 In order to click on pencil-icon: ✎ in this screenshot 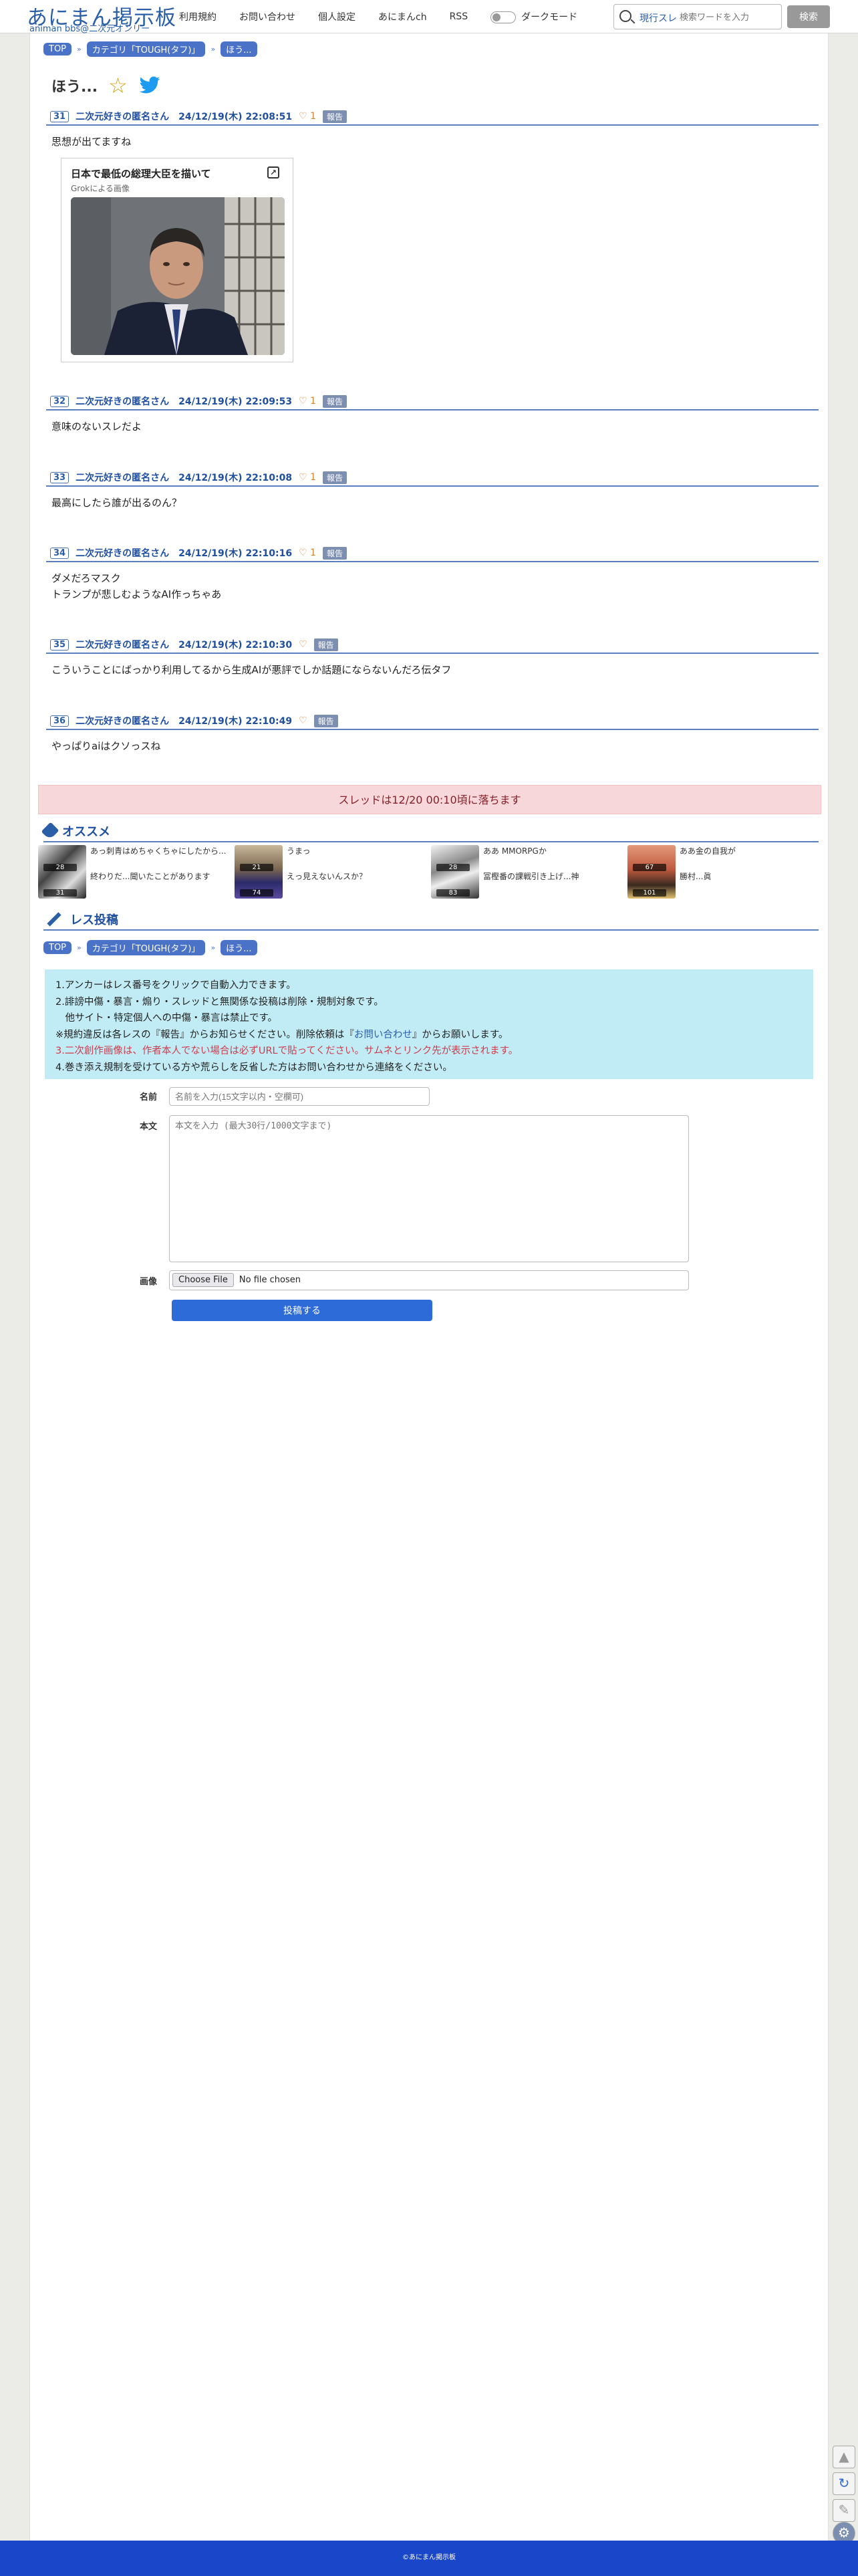, I will do `click(844, 2510)`.